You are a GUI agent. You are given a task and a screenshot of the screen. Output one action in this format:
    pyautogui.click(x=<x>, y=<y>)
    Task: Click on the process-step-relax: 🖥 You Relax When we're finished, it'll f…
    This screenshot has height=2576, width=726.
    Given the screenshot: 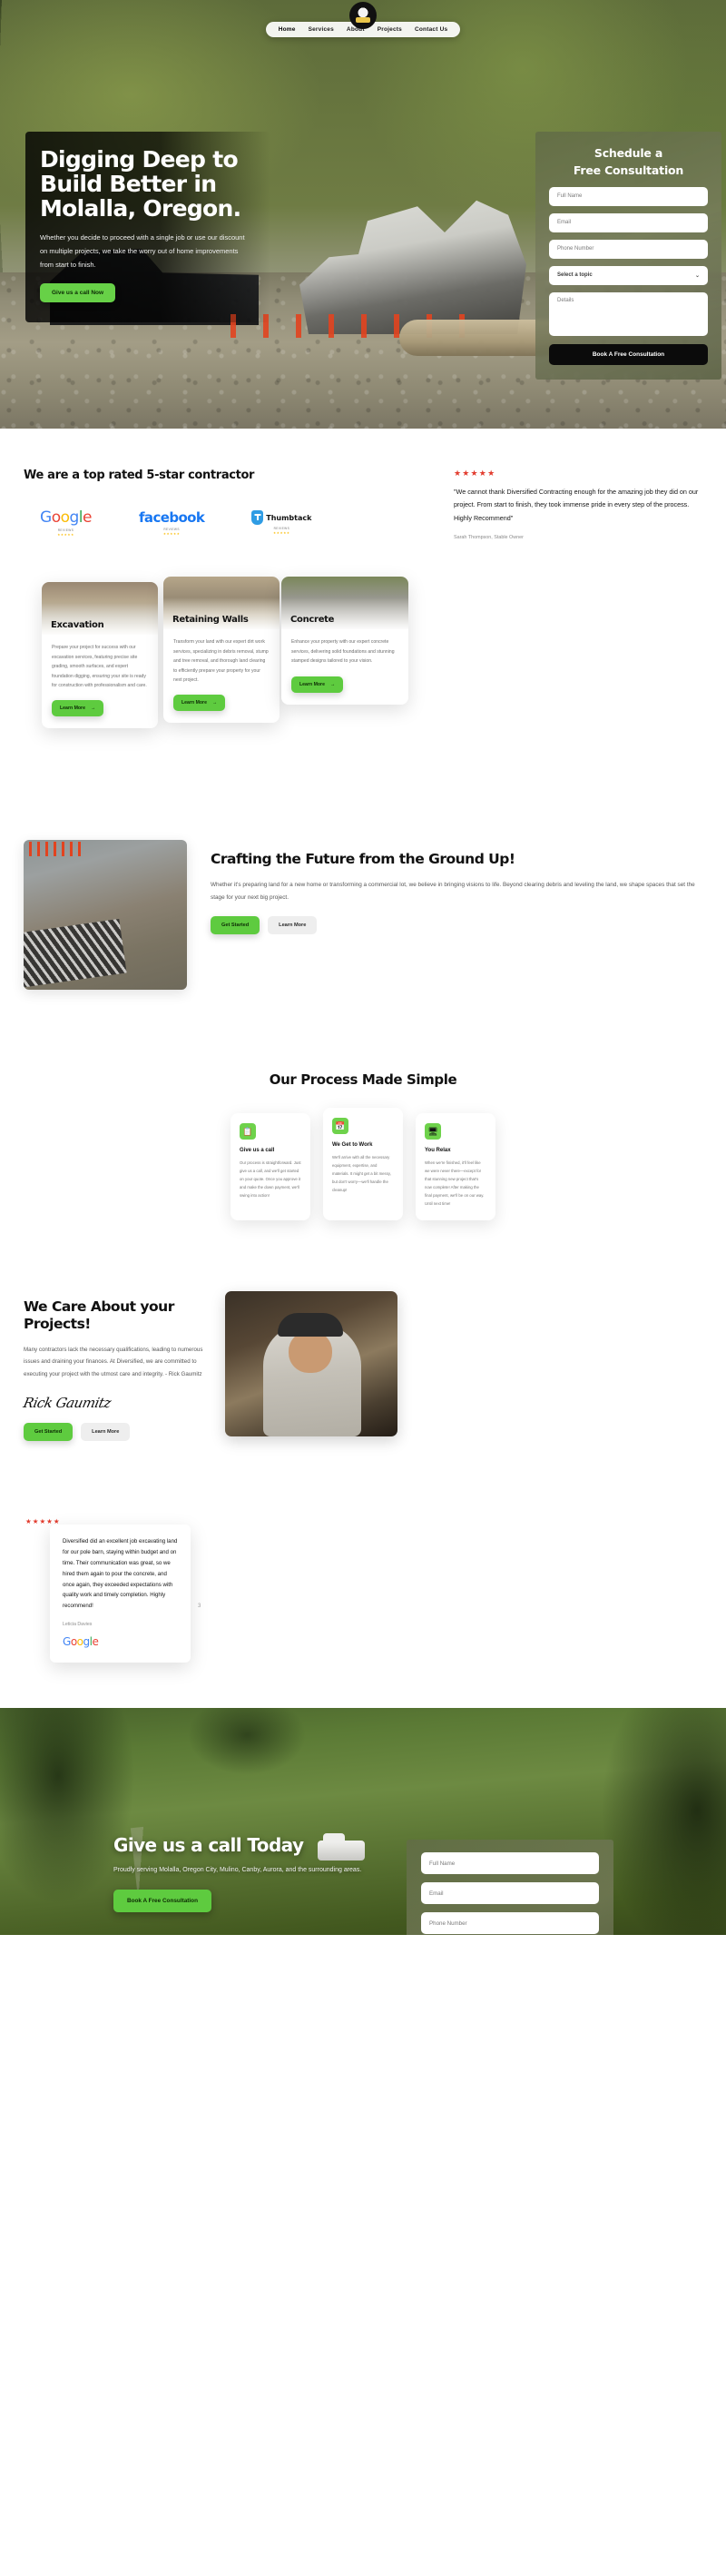 What is the action you would take?
    pyautogui.click(x=455, y=1167)
    